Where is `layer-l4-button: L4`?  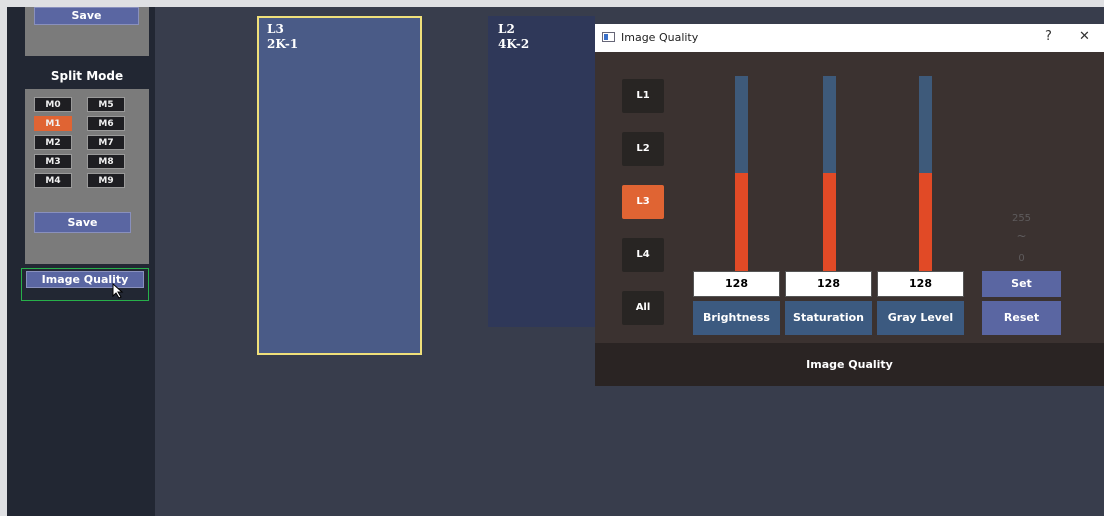
layer-l4-button: L4 is located at coordinates (643, 255).